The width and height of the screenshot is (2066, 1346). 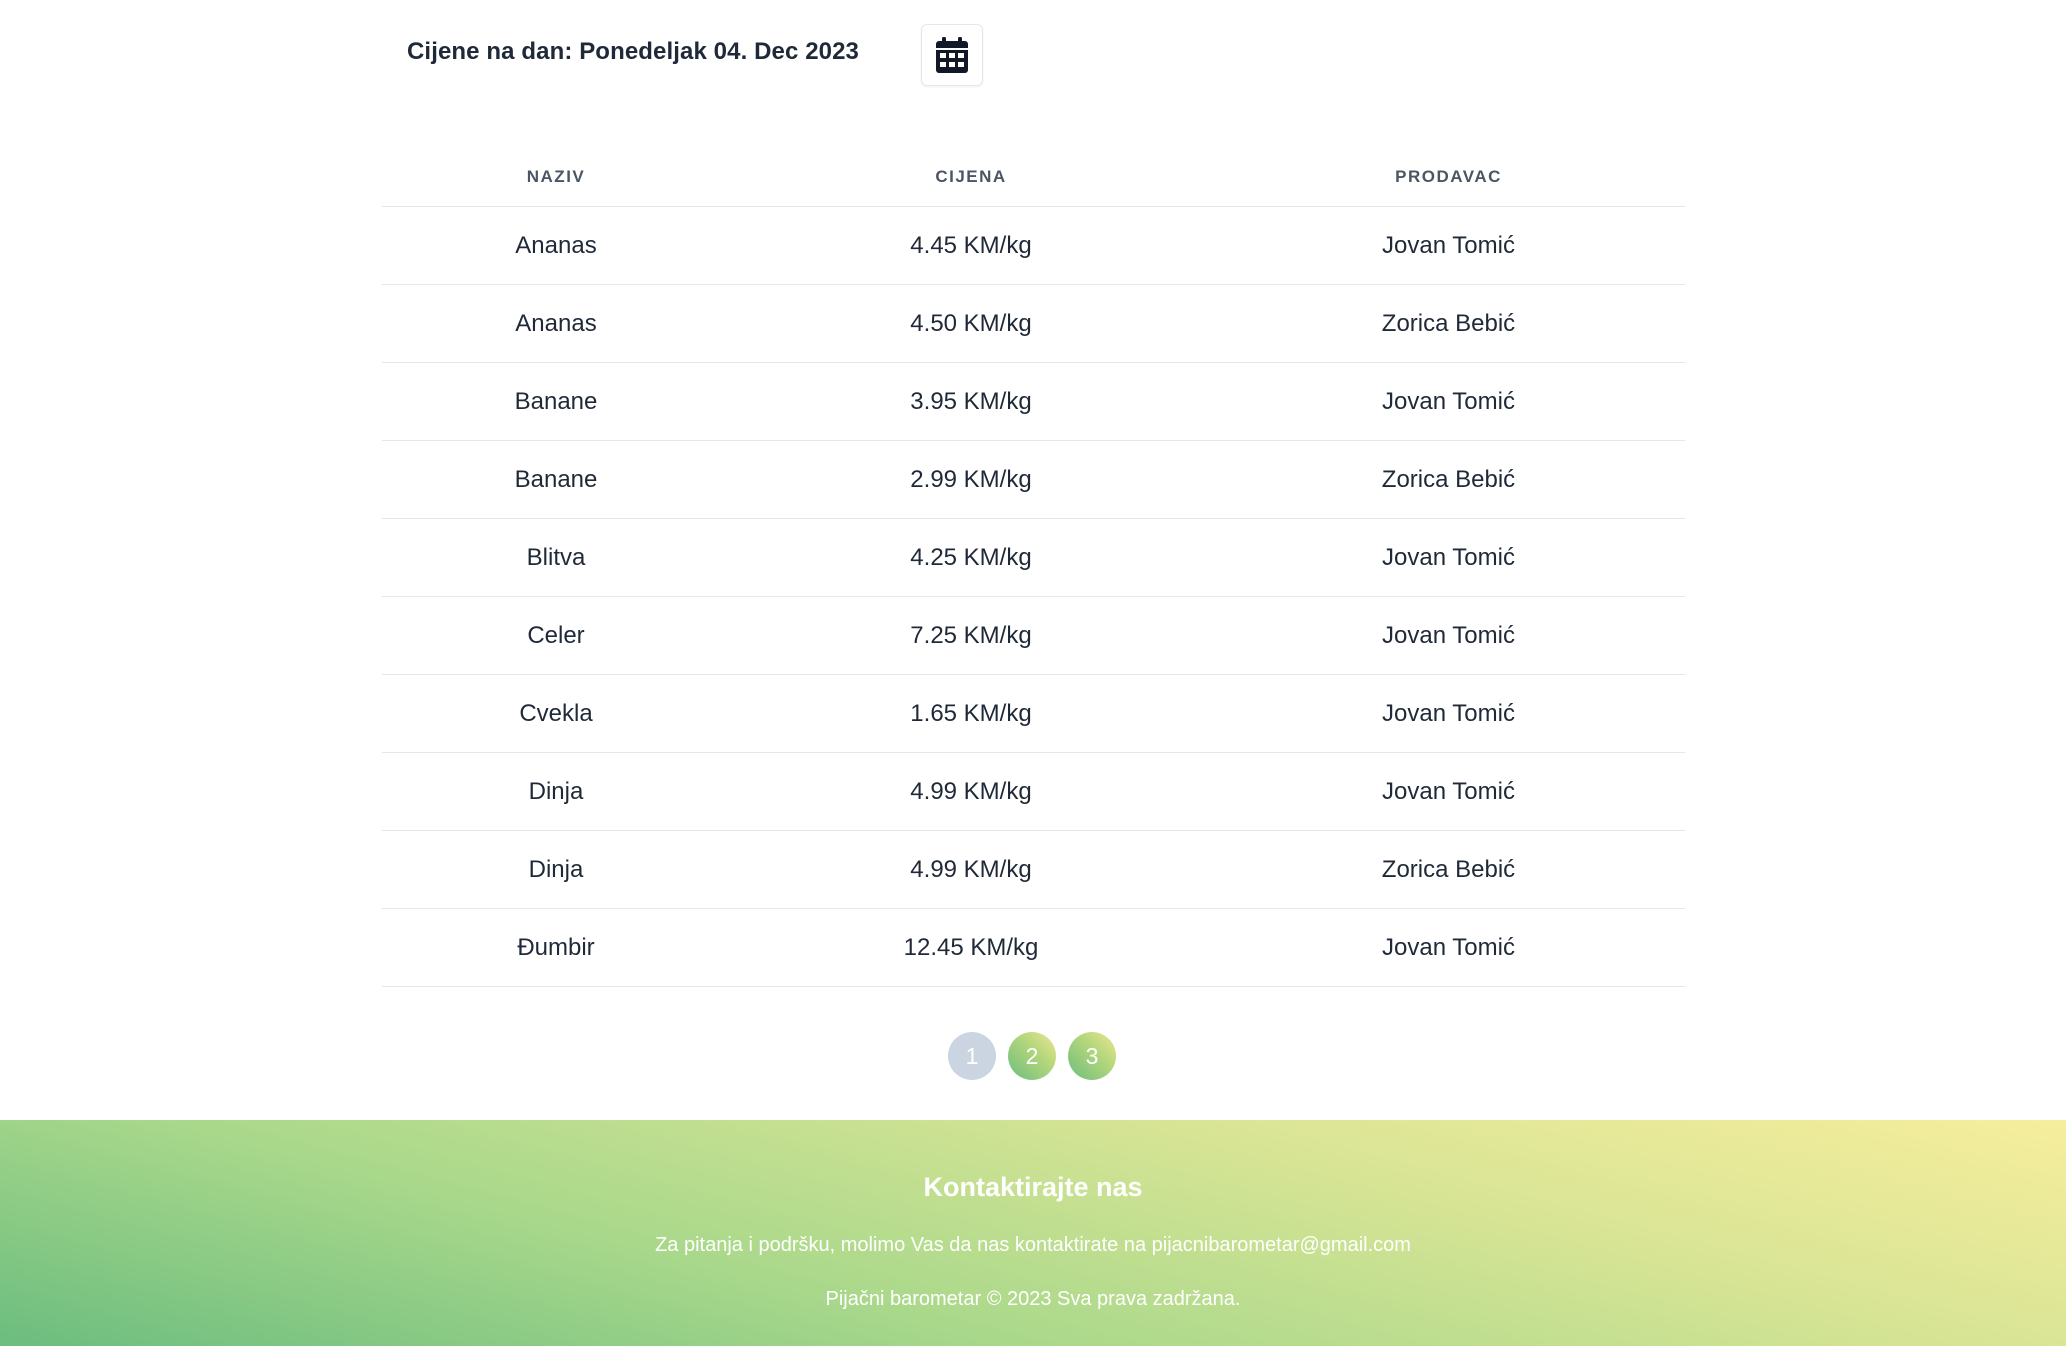 I want to click on table-row: Banane 2.99 KM/kg Zorica Bebić, so click(x=1033, y=479).